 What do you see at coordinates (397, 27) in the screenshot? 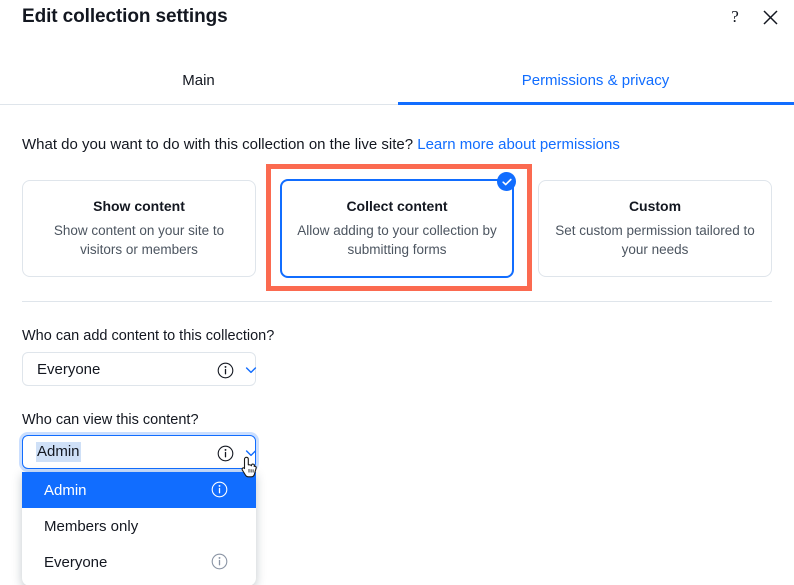
I see `dialog-header: Edit collection settings ?` at bounding box center [397, 27].